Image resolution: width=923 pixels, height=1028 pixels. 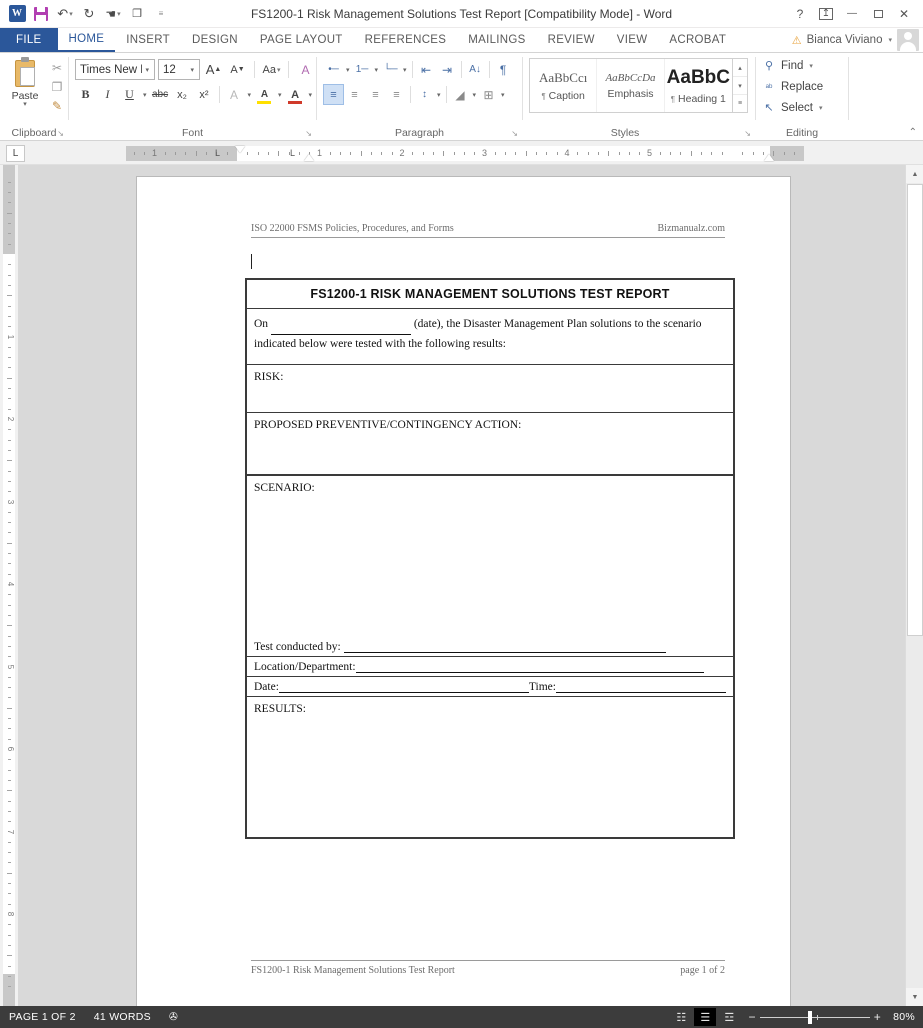 What do you see at coordinates (490, 444) in the screenshot?
I see `table-row-action: PROPOSED PREVENTIVE/CONTINGENCY ACTION:` at bounding box center [490, 444].